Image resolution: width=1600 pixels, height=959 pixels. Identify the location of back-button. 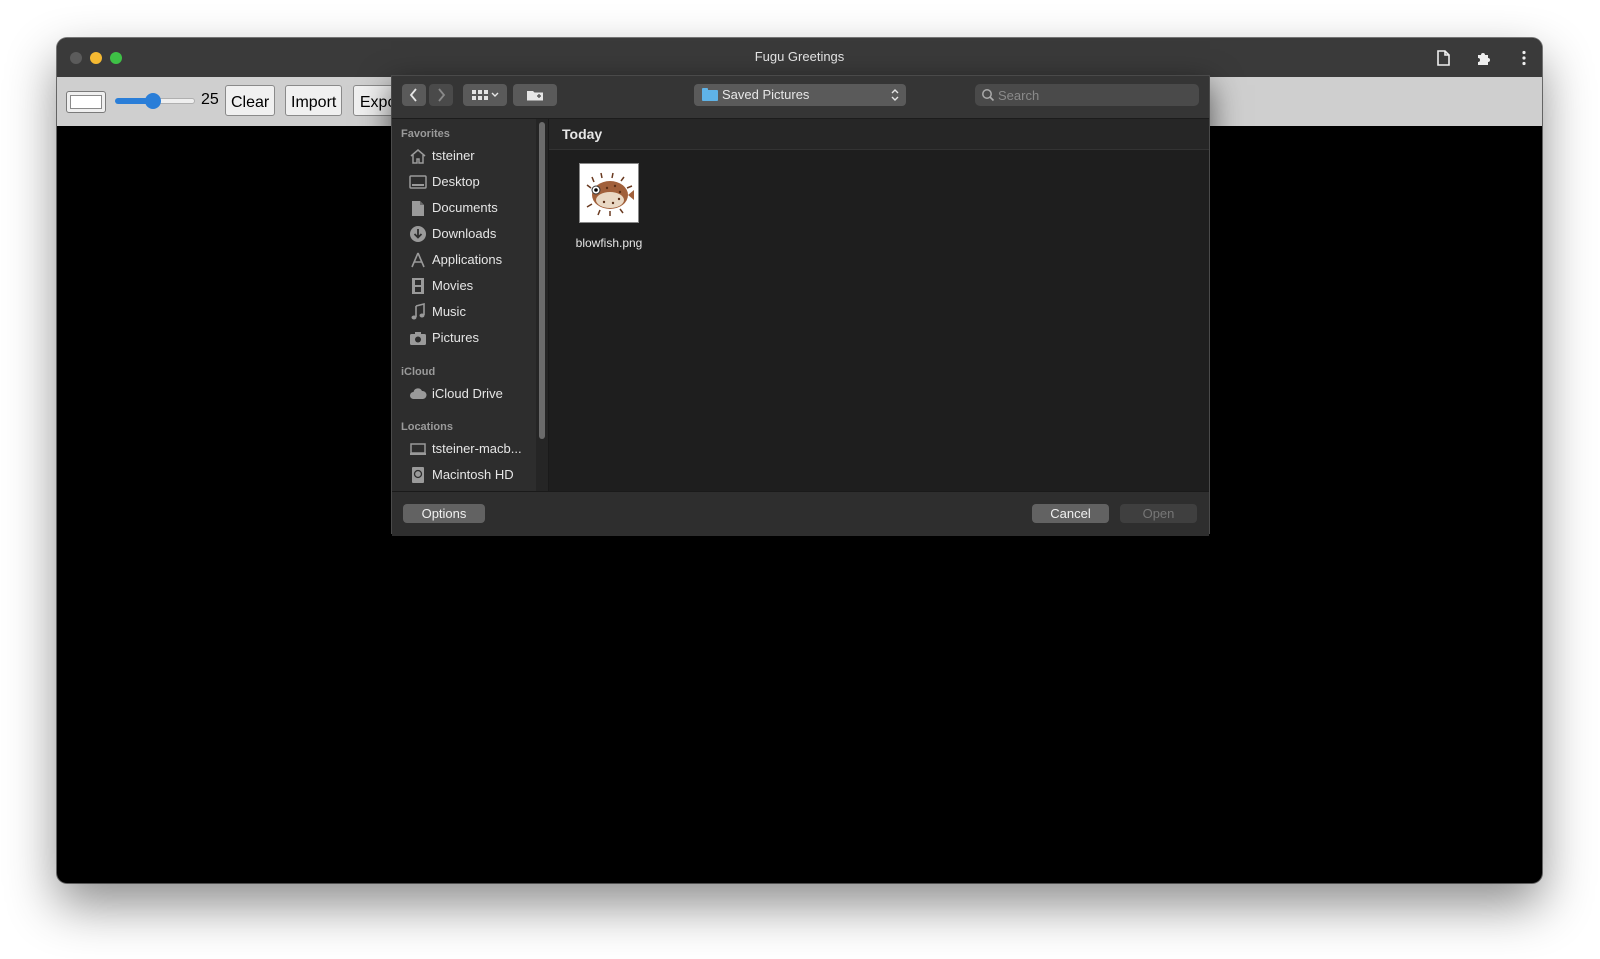
(414, 95).